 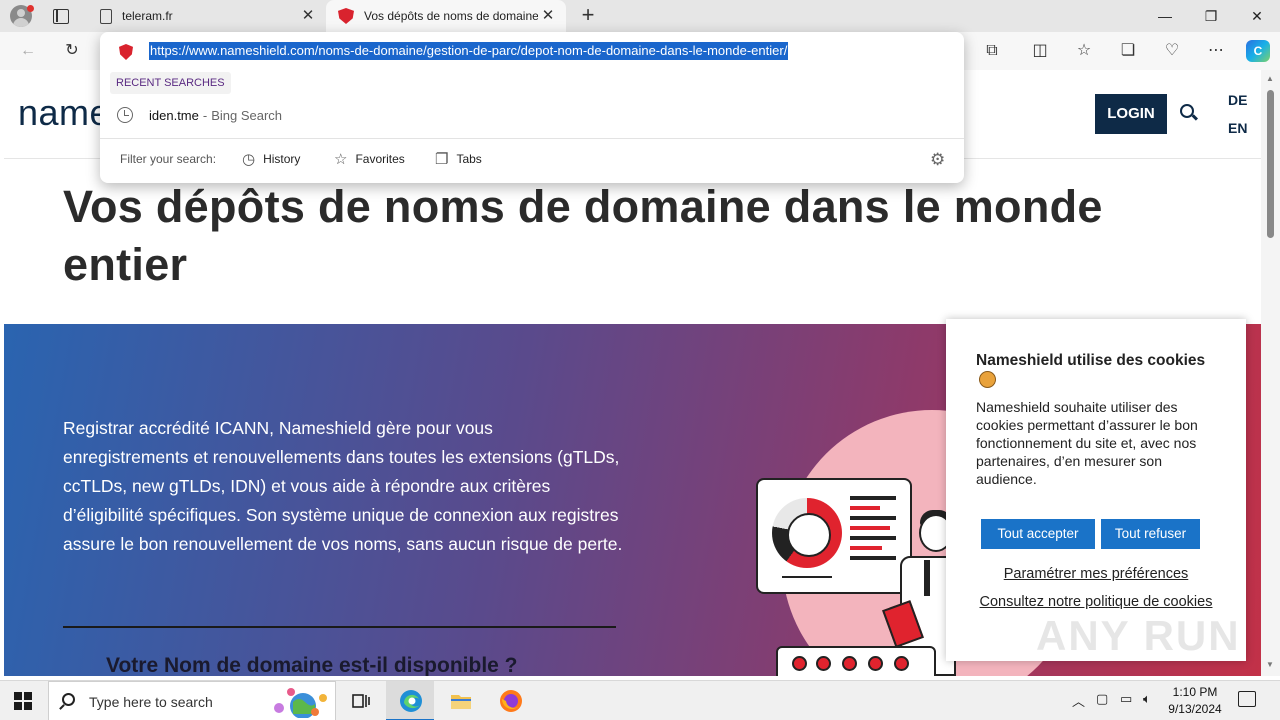 What do you see at coordinates (300, 703) in the screenshot?
I see `search-highlight-globe-icon` at bounding box center [300, 703].